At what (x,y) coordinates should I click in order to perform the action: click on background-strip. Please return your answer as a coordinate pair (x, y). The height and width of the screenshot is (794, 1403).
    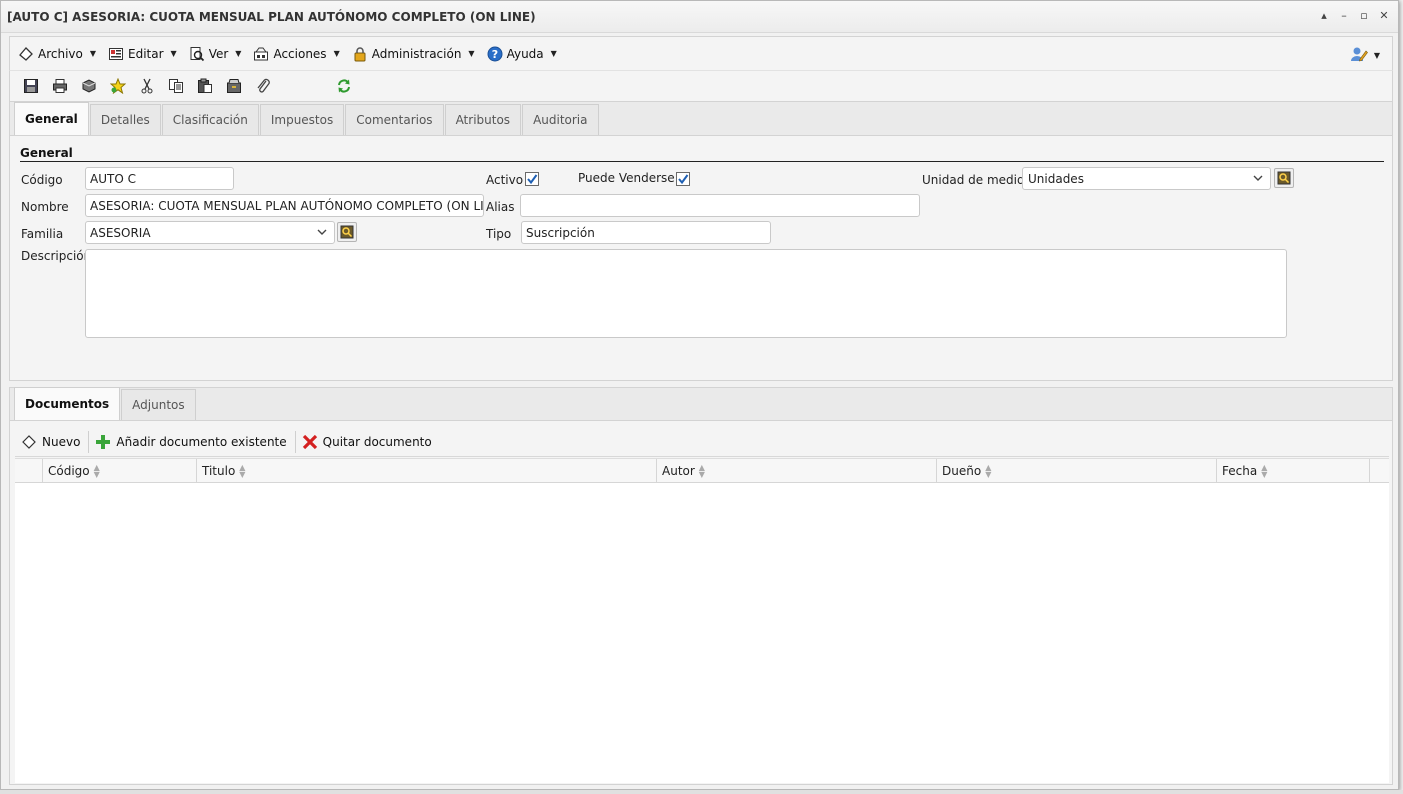
    Looking at the image, I should click on (701, 792).